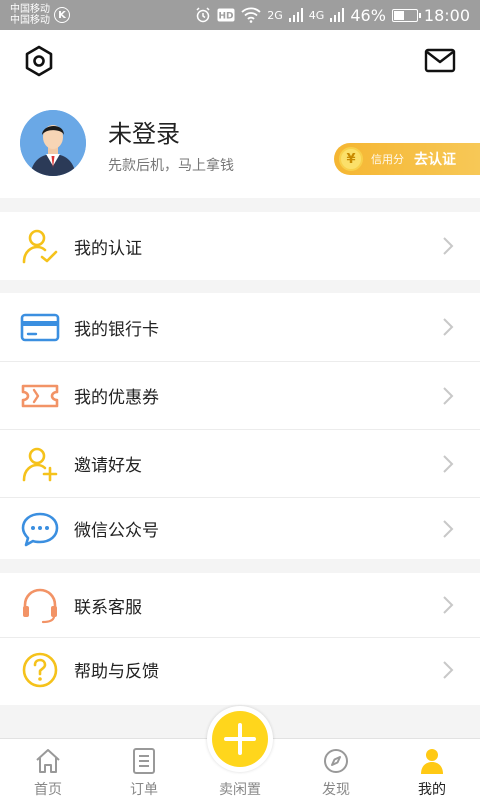  I want to click on alarm-icon, so click(203, 15).